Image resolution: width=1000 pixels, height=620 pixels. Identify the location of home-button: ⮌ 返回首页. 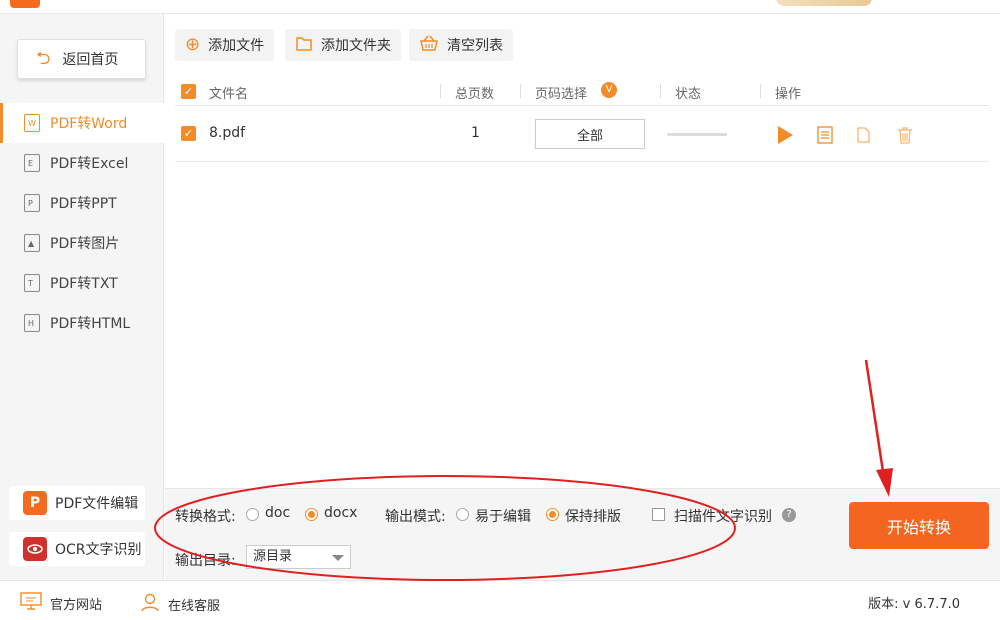
(81, 59).